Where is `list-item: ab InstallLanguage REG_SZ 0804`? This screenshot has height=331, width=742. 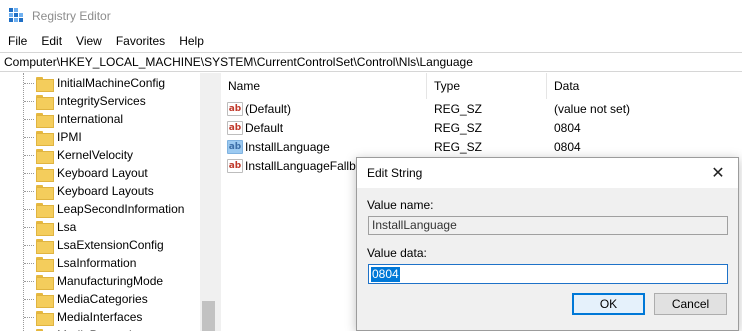
list-item: ab InstallLanguage REG_SZ 0804 is located at coordinates (481, 146).